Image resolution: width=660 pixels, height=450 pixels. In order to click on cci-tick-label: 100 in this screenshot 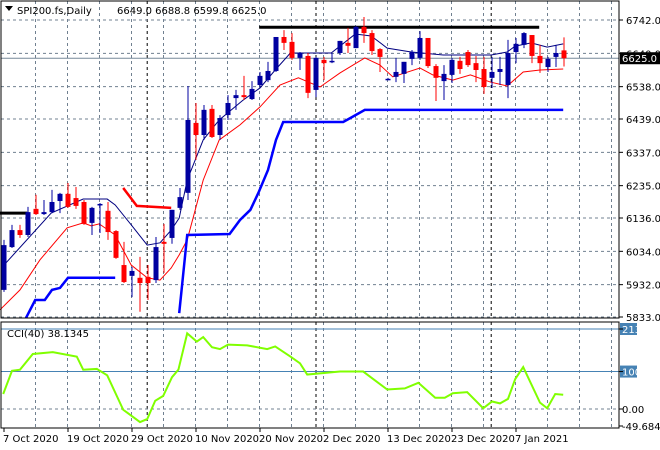, I will do `click(631, 373)`.